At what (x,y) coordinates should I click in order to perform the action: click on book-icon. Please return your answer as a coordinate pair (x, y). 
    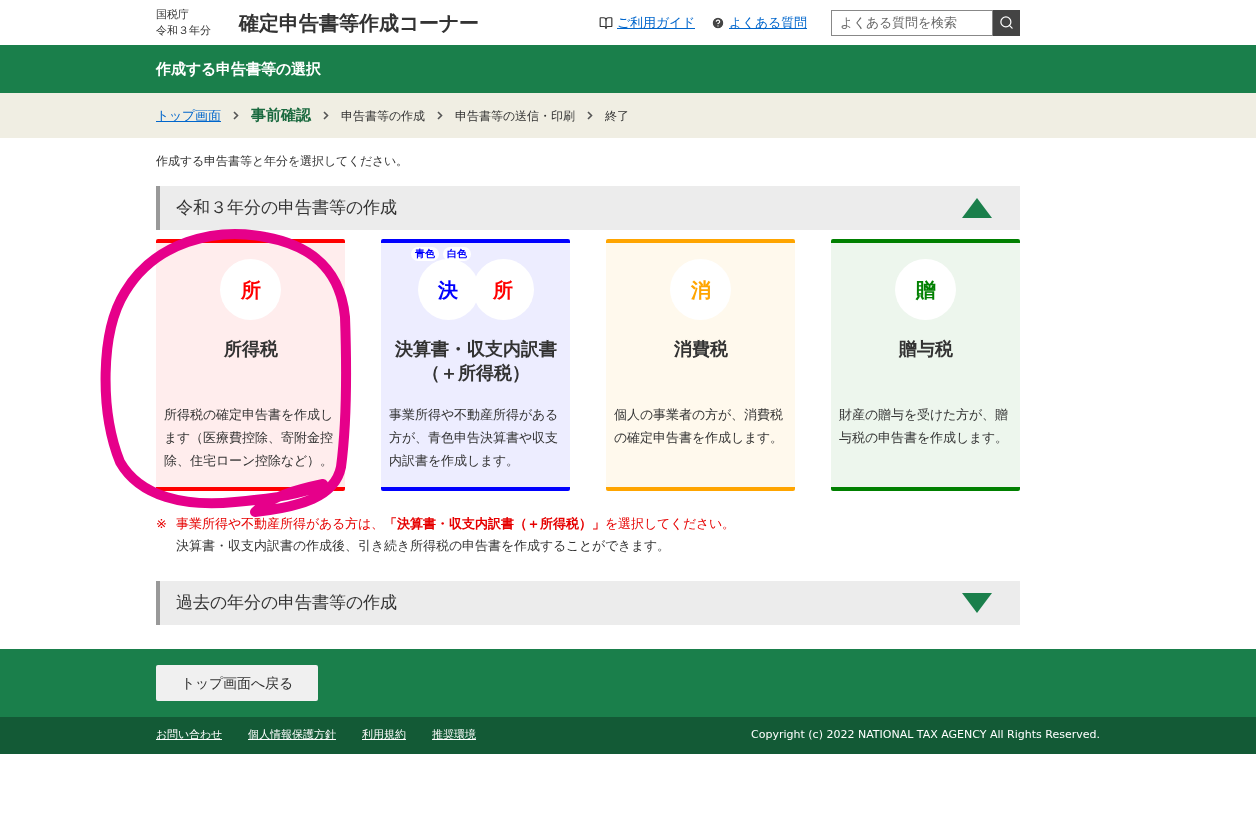
    Looking at the image, I should click on (606, 22).